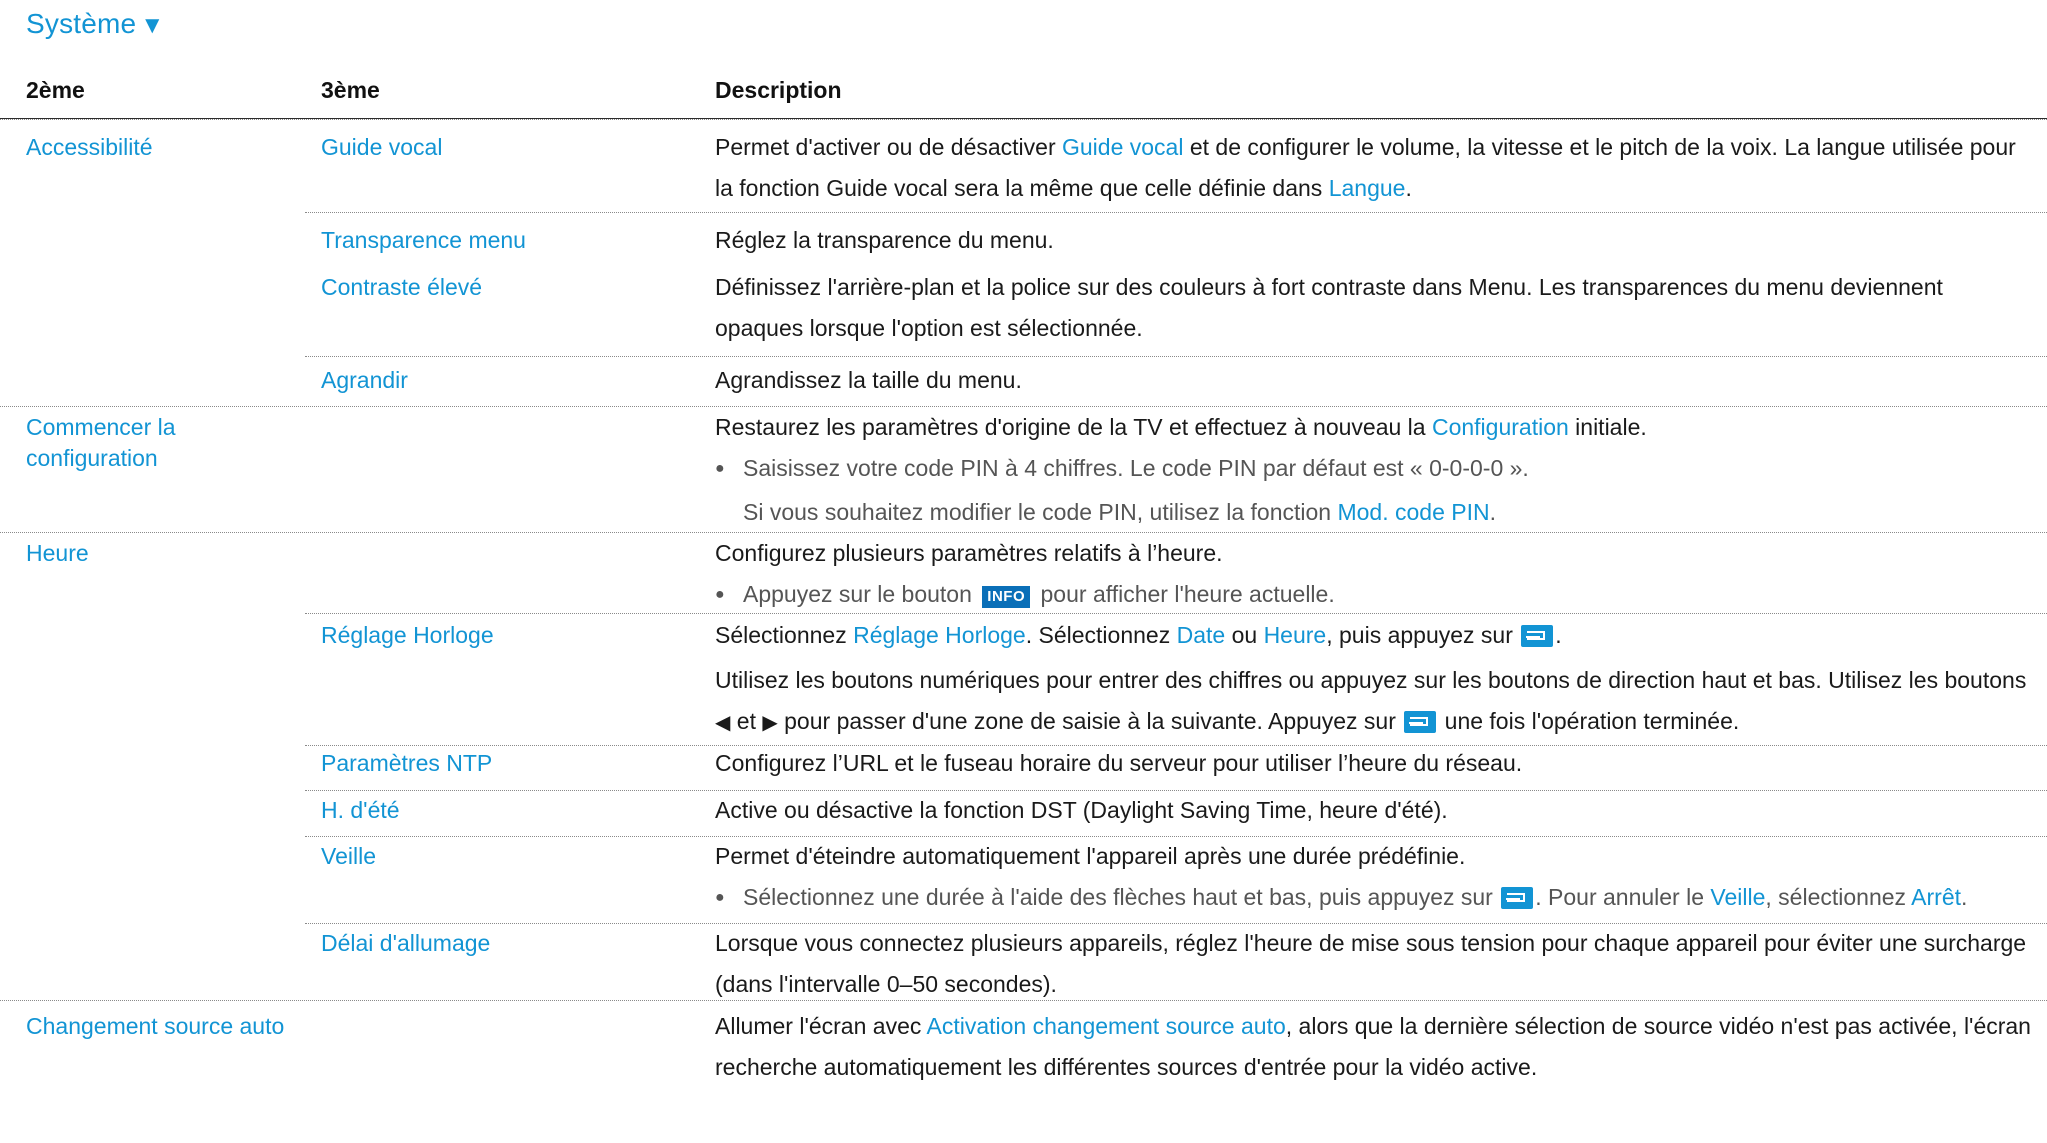 The image size is (2047, 1143). Describe the element at coordinates (506, 147) in the screenshot. I see `link-guide-vocal: Guide vocal` at that location.